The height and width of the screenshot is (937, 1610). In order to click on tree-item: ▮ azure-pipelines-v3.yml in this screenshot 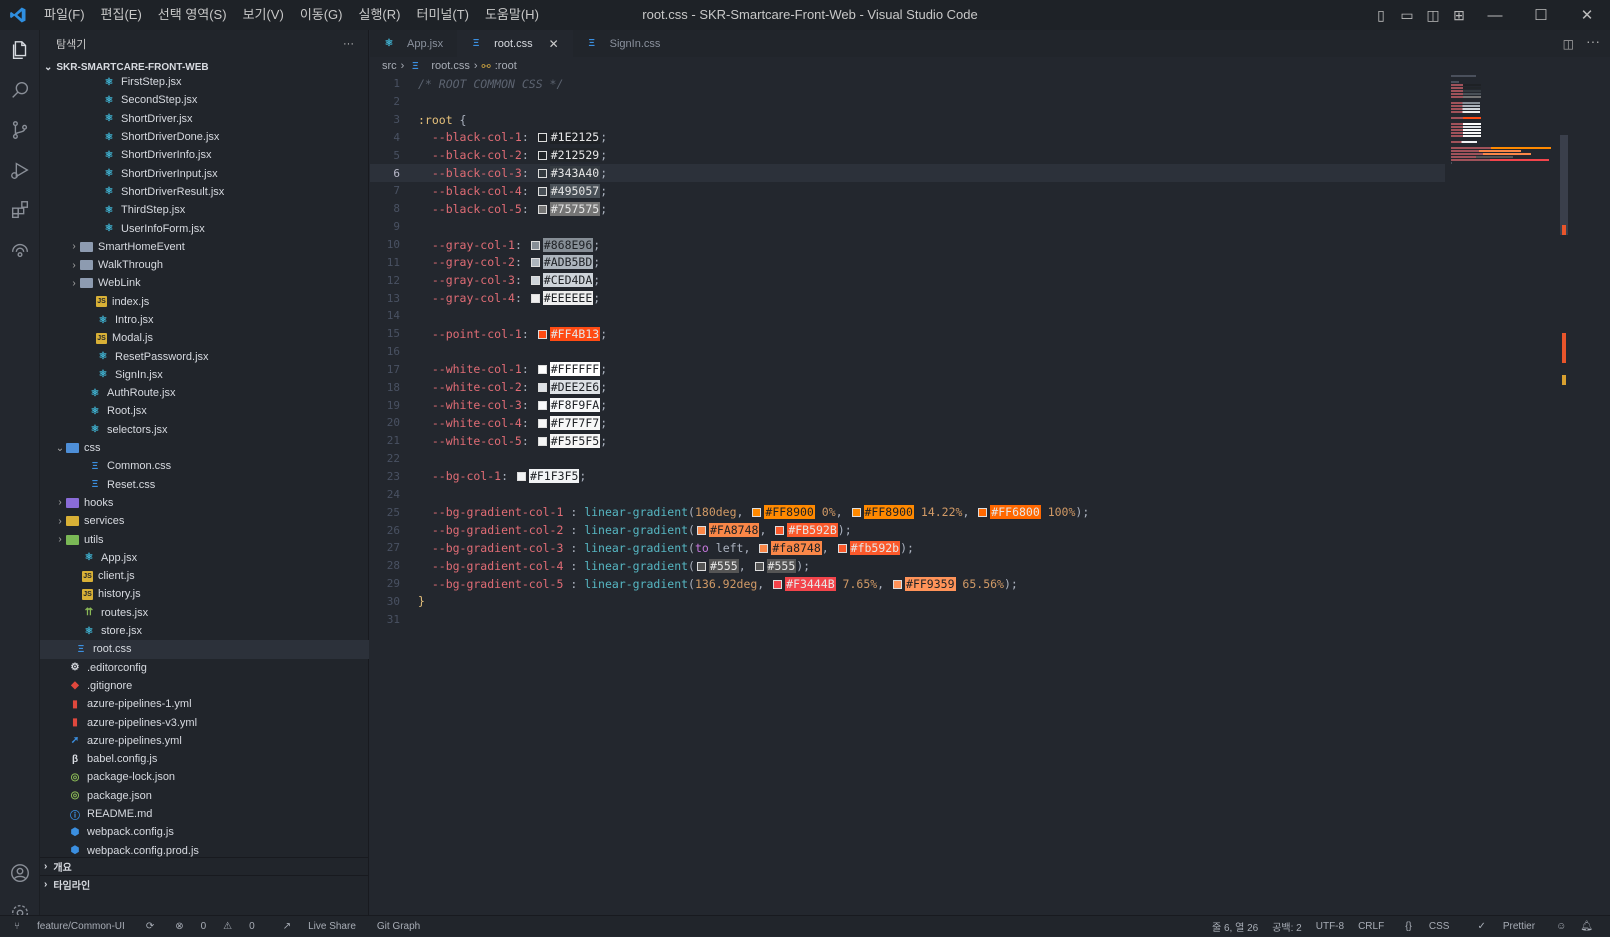, I will do `click(204, 722)`.